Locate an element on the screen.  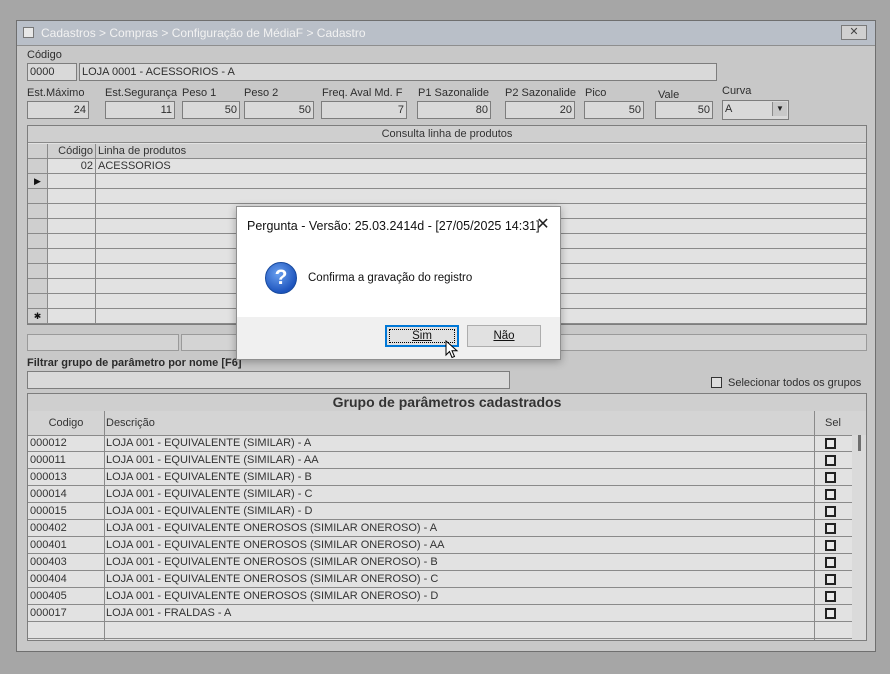
question-icon: ? is located at coordinates (281, 278).